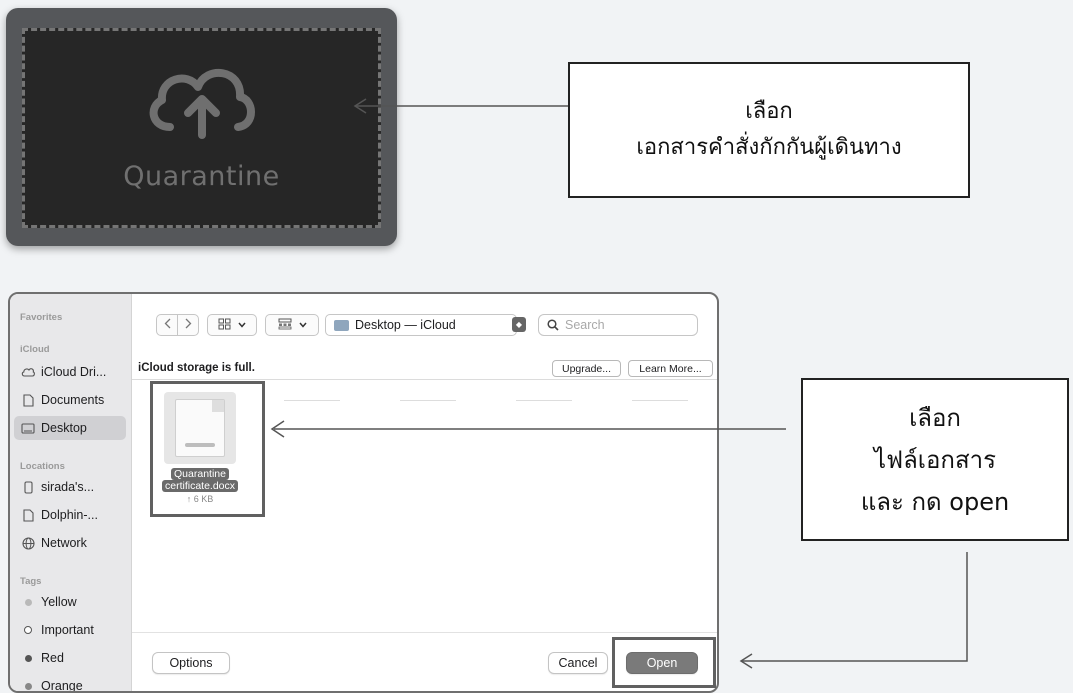 The image size is (1073, 693). Describe the element at coordinates (28, 428) in the screenshot. I see `desktop-icon` at that location.